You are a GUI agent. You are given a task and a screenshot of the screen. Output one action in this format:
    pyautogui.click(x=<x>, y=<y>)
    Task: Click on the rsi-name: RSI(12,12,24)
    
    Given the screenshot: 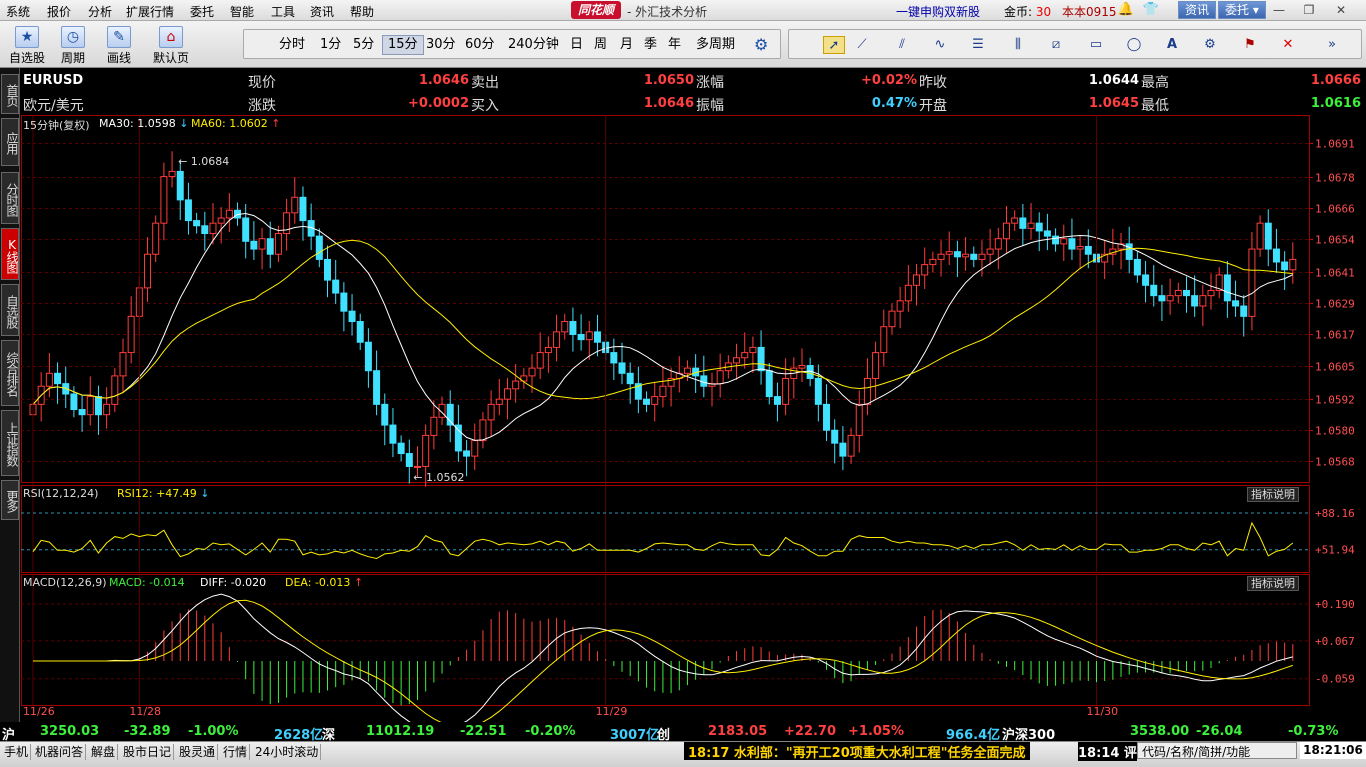 What is the action you would take?
    pyautogui.click(x=61, y=493)
    